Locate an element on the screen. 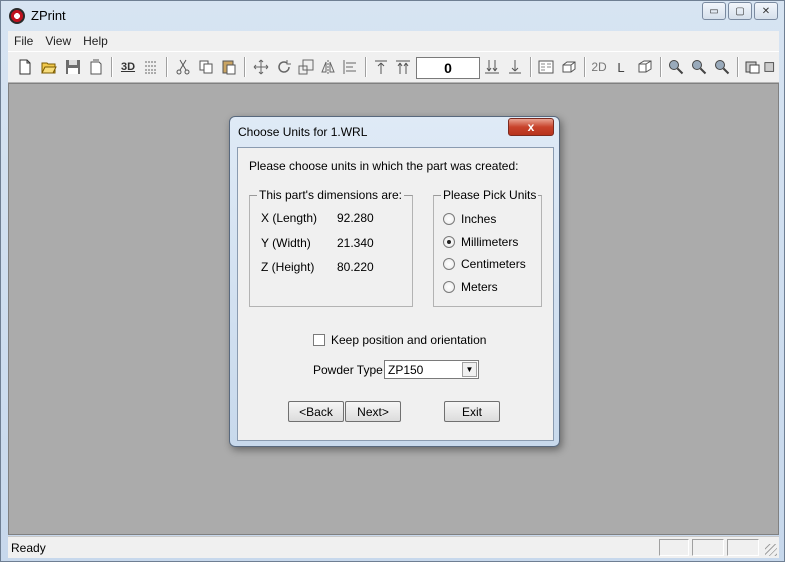 The width and height of the screenshot is (785, 562). top-top-icon is located at coordinates (403, 67).